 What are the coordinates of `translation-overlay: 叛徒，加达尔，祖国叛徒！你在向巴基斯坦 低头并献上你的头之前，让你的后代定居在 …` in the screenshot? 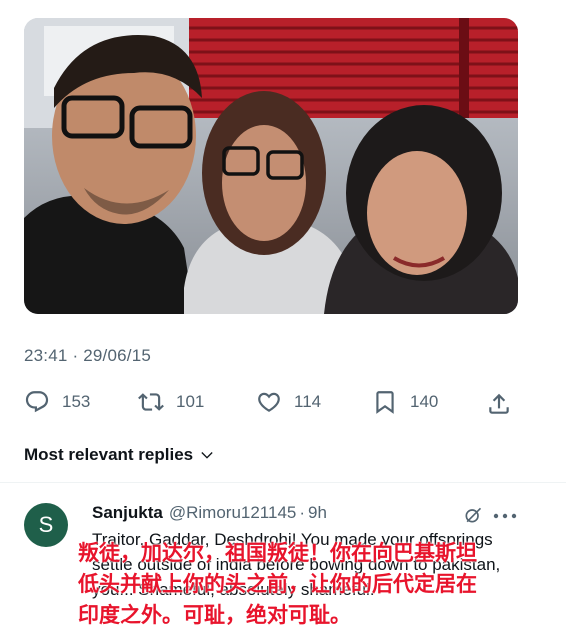 It's located at (277, 584).